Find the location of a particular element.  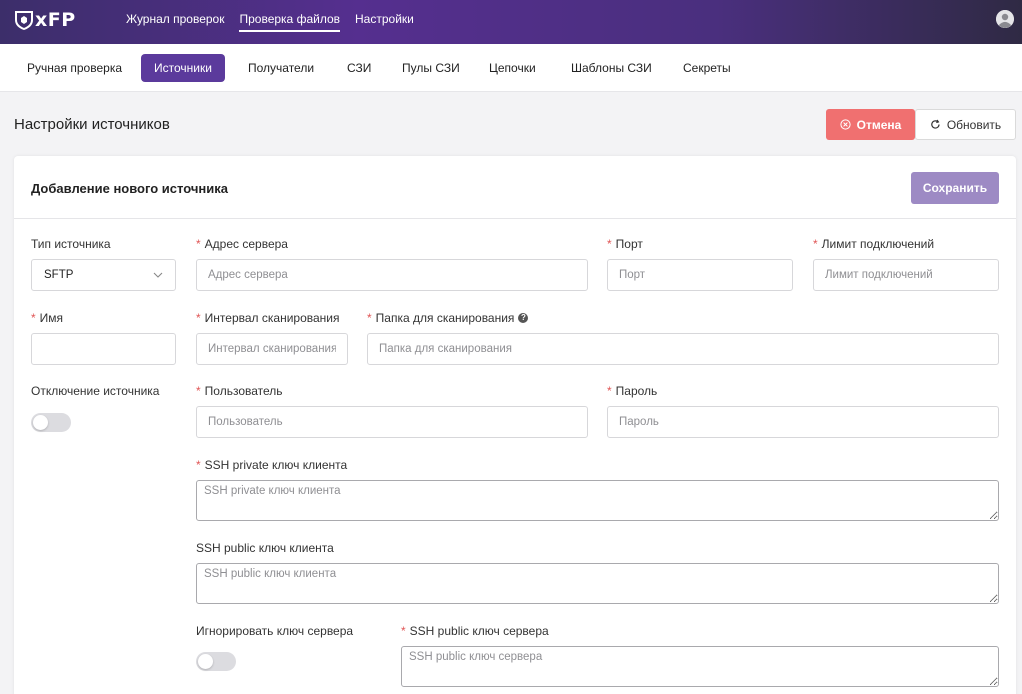

help-icon: ? is located at coordinates (523, 318).